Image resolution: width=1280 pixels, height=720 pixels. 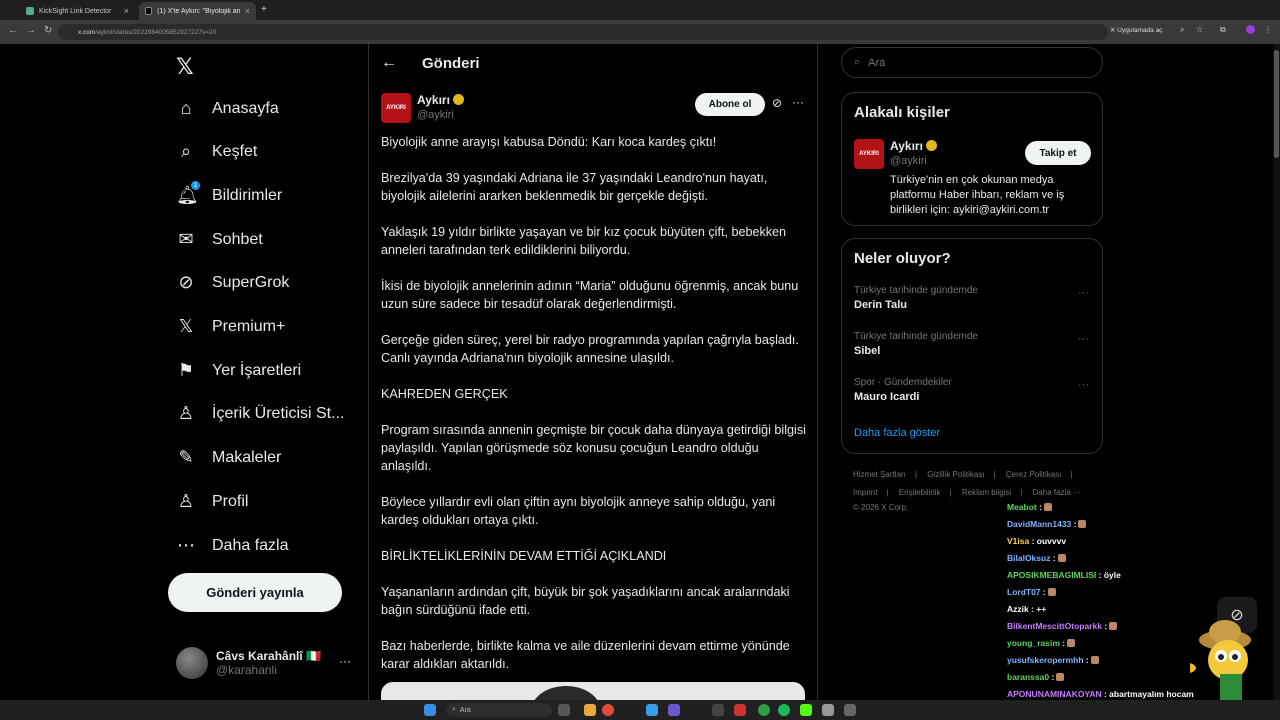 What do you see at coordinates (1106, 626) in the screenshot?
I see `chat-text: :` at bounding box center [1106, 626].